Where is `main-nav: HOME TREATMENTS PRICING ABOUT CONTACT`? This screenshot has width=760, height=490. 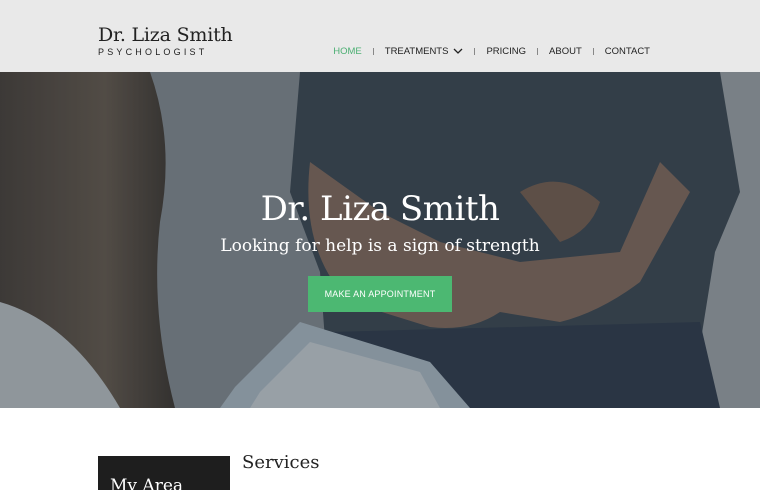
main-nav: HOME TREATMENTS PRICING ABOUT CONTACT is located at coordinates (491, 51).